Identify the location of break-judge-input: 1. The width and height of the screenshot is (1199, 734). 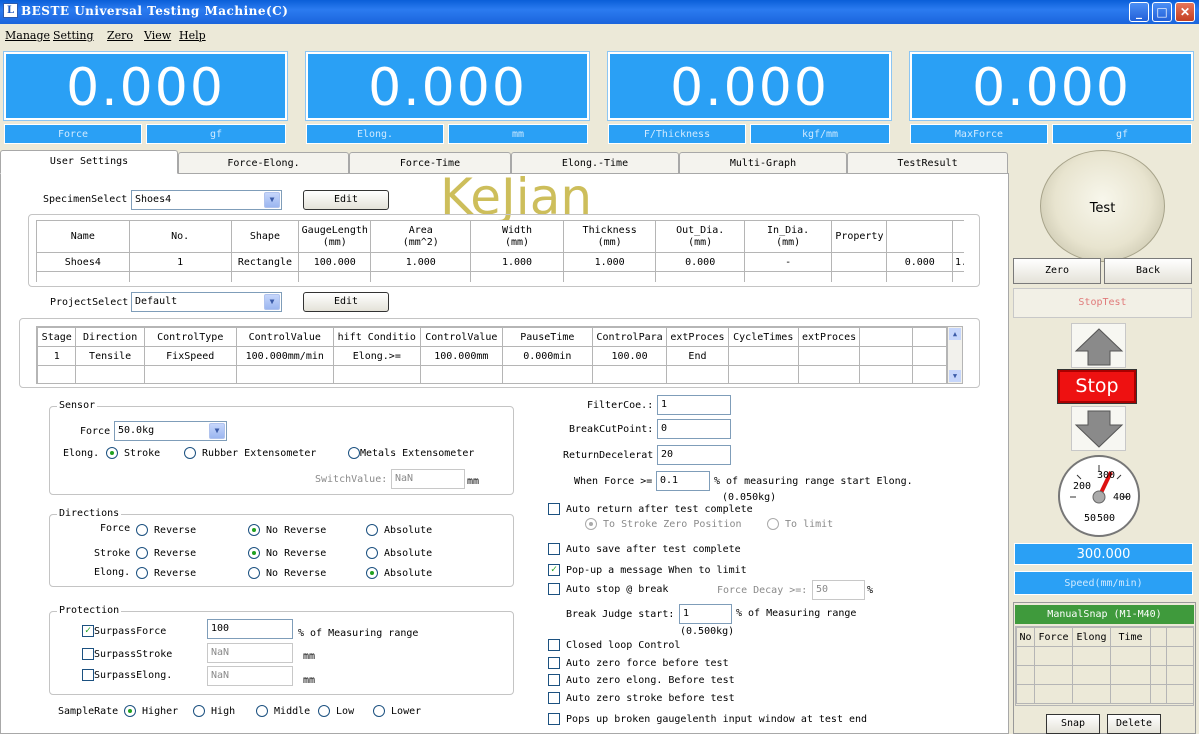
(705, 614).